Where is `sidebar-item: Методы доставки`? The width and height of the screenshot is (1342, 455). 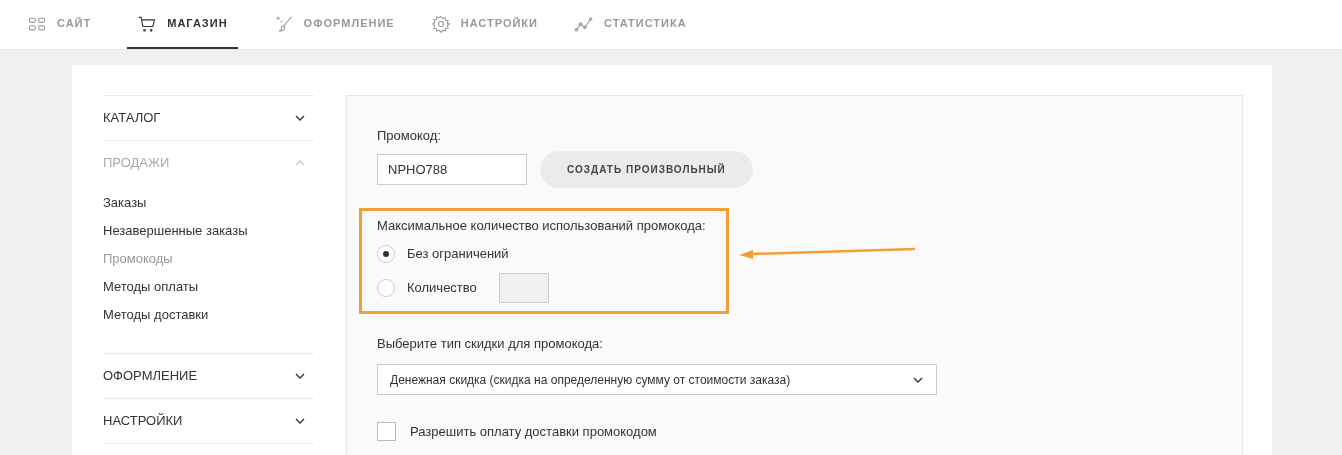
sidebar-item: Методы доставки is located at coordinates (156, 315).